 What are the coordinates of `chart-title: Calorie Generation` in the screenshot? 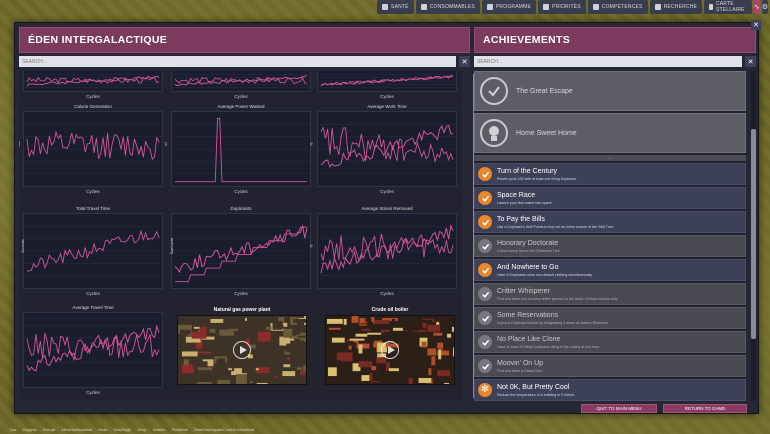 It's located at (93, 106).